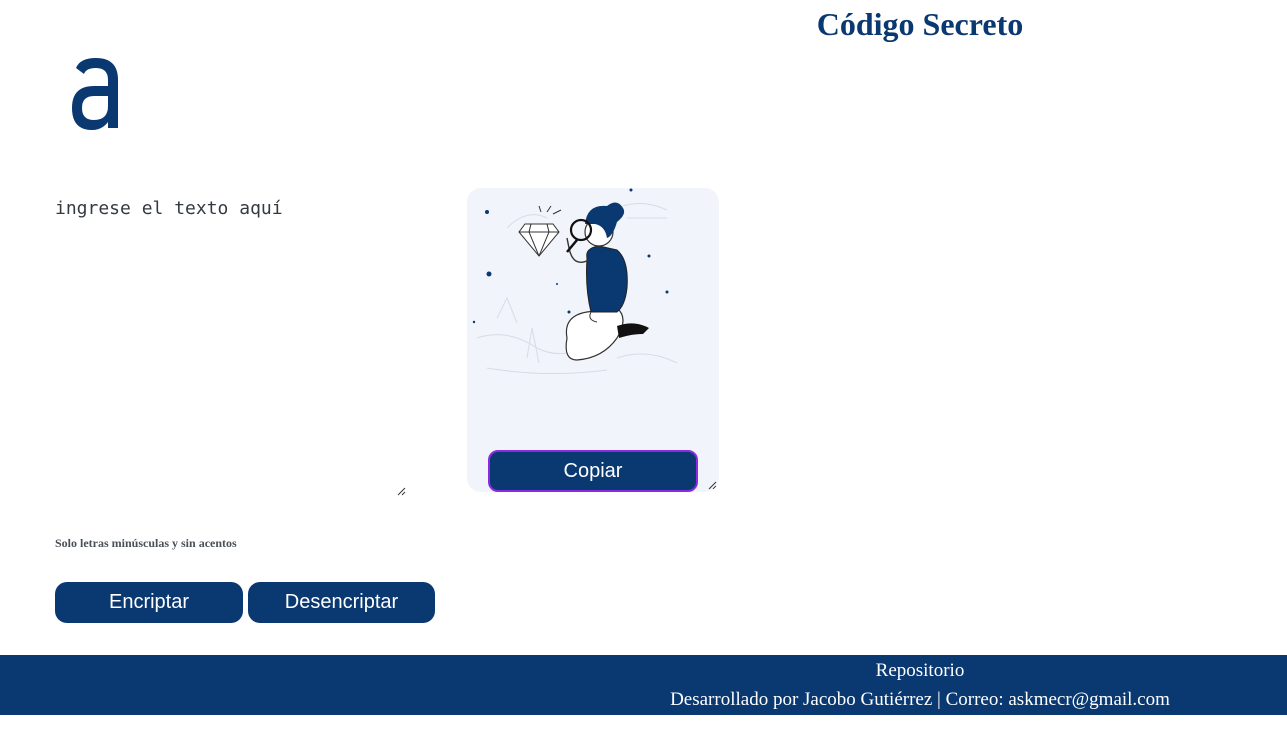 The height and width of the screenshot is (742, 1287). Describe the element at coordinates (96, 94) in the screenshot. I see `logo-icon` at that location.